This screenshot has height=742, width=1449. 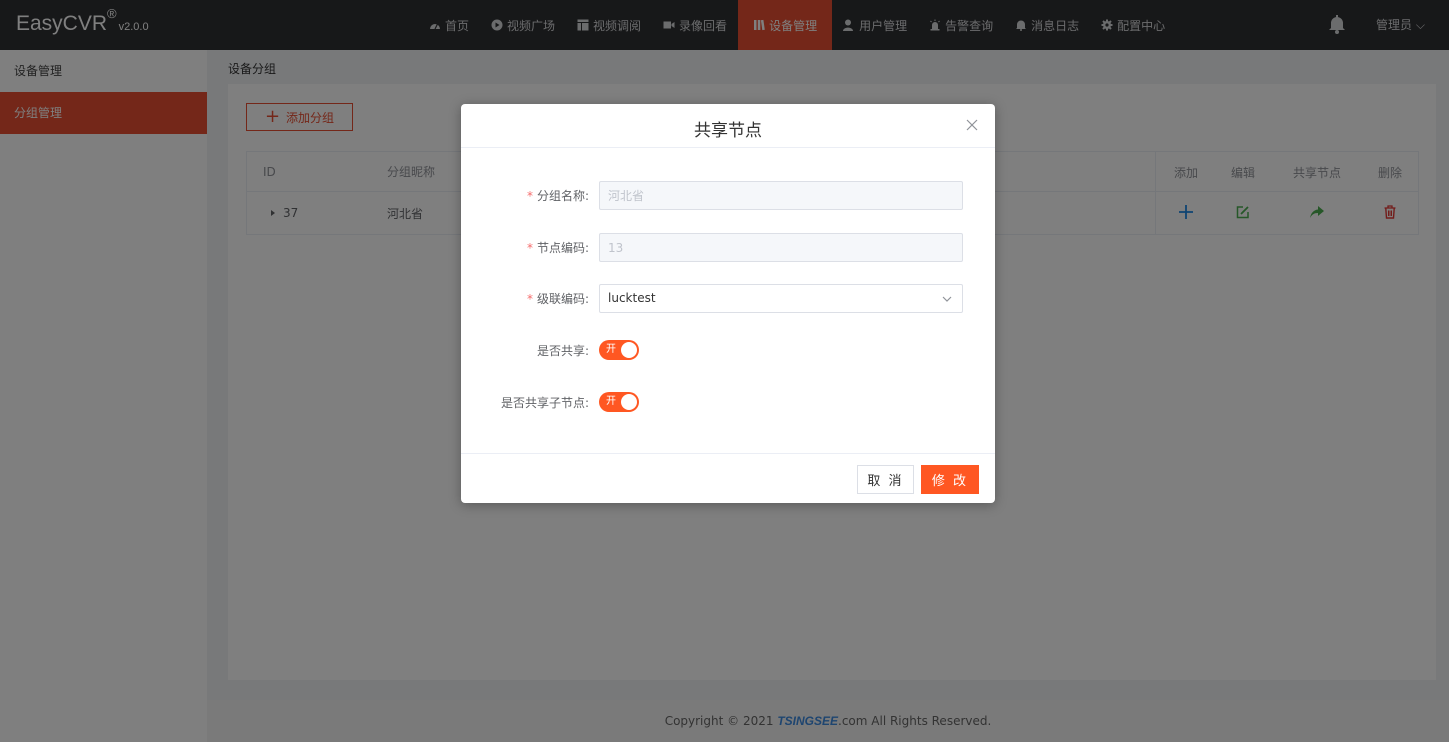 What do you see at coordinates (557, 248) in the screenshot?
I see `node-code-label: * 节点编码:` at bounding box center [557, 248].